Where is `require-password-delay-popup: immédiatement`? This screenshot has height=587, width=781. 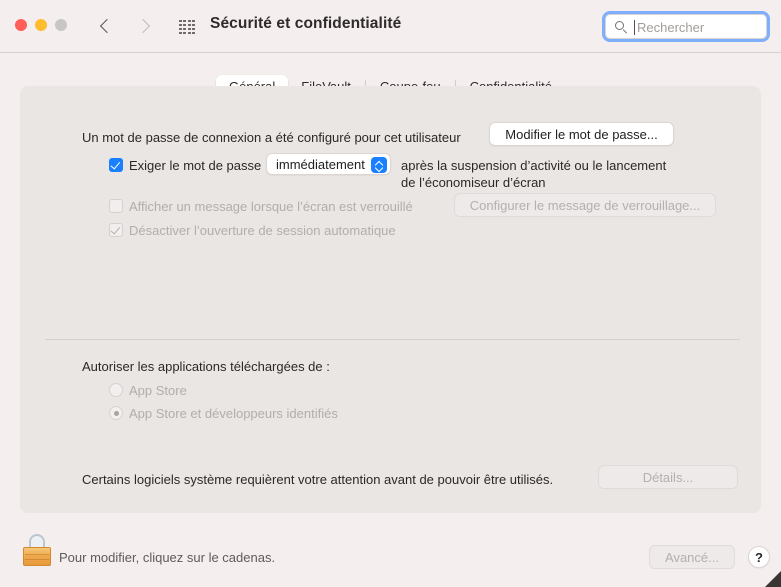 require-password-delay-popup: immédiatement is located at coordinates (328, 164).